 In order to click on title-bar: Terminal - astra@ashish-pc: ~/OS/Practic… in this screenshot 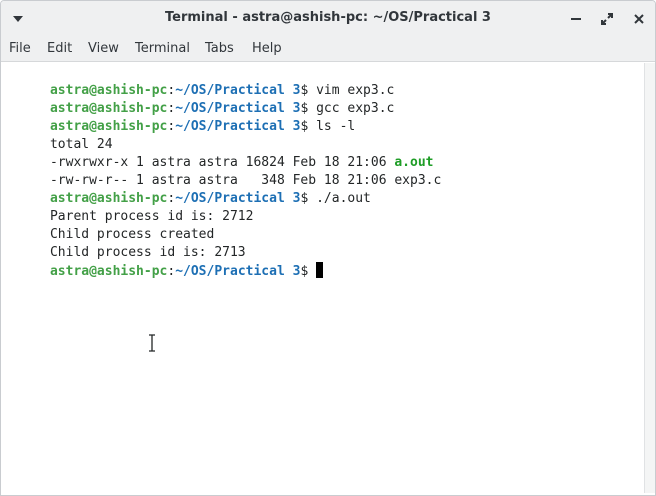, I will do `click(328, 19)`.